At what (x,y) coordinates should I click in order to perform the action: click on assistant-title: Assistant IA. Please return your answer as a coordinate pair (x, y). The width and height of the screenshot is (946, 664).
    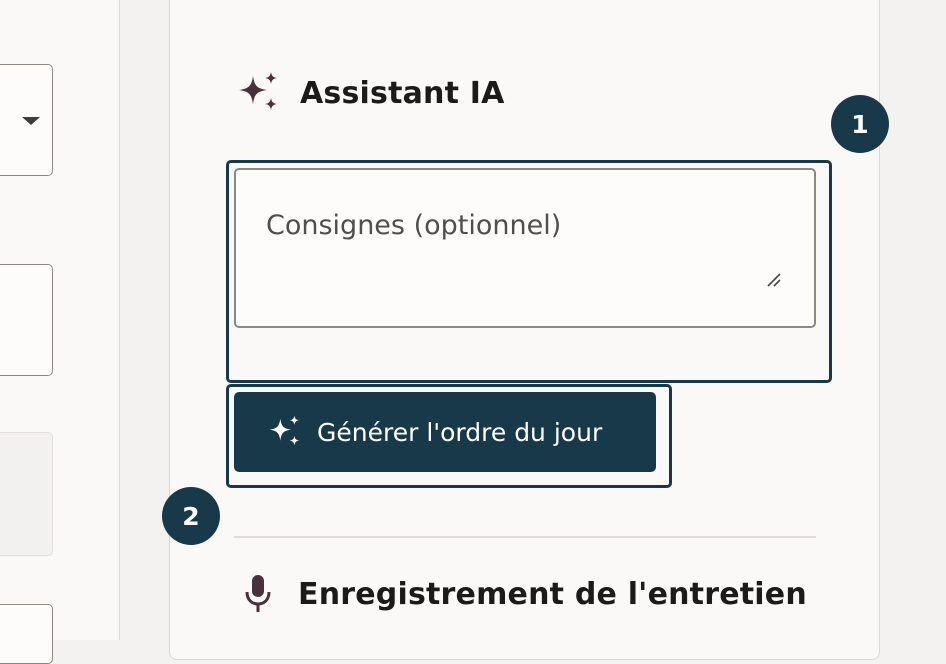
    Looking at the image, I should click on (402, 93).